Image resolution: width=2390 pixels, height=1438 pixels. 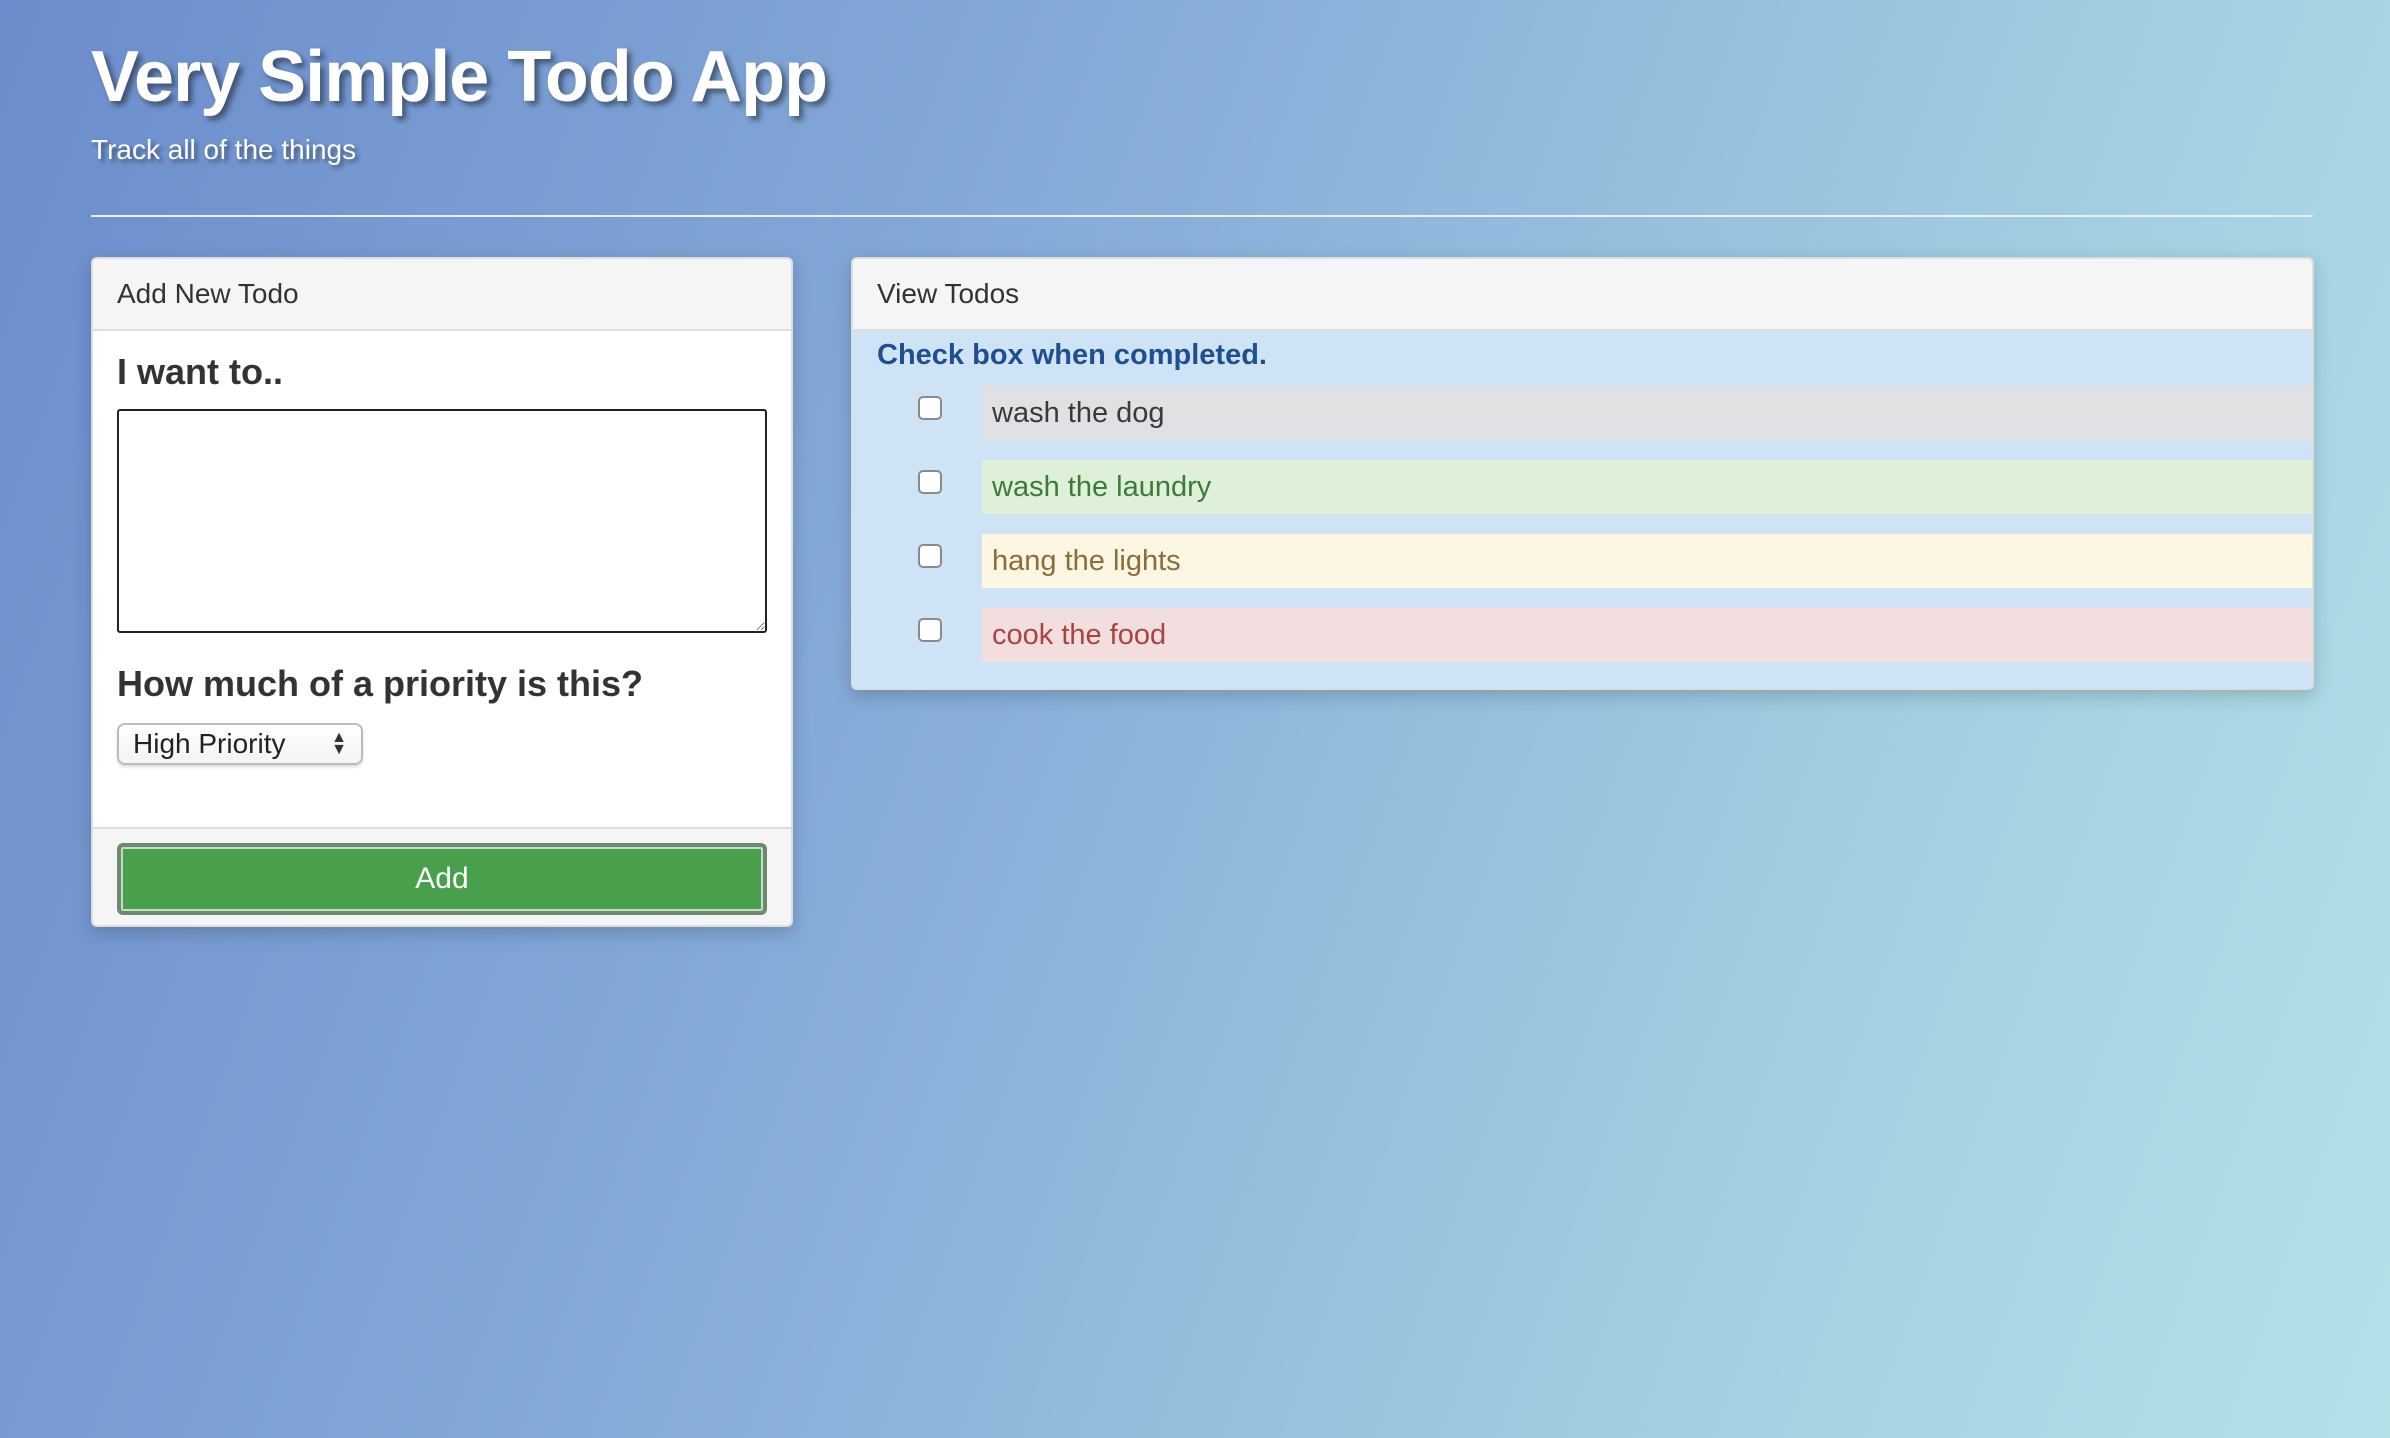 I want to click on todo-row: wash the laundry, so click(x=1594, y=497).